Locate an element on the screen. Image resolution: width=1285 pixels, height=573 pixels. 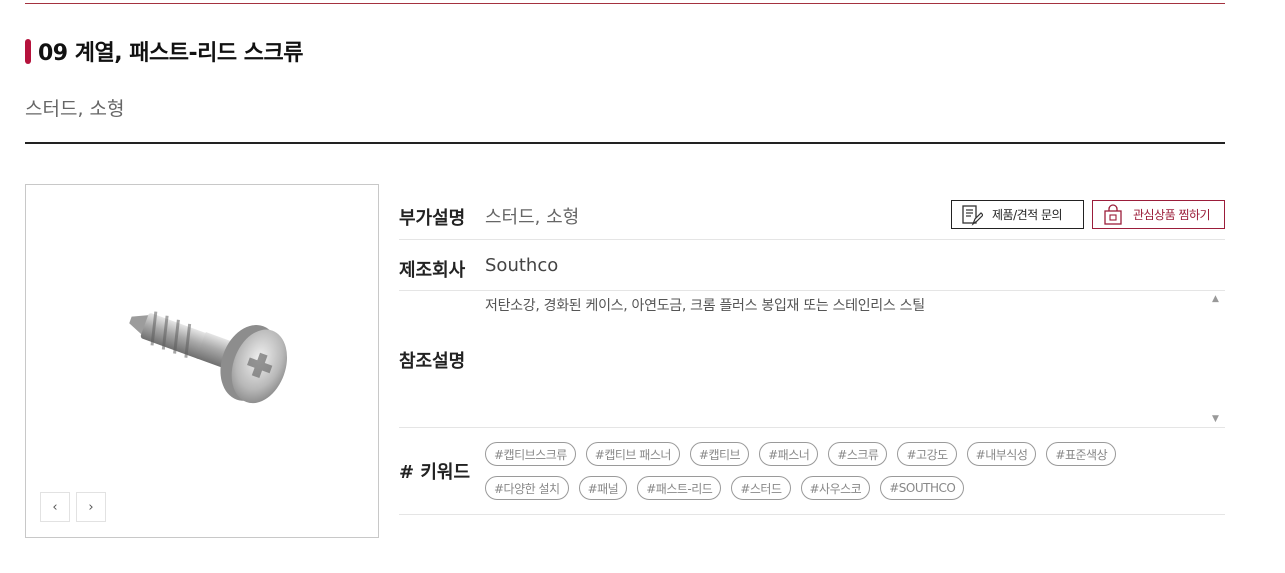
reference-scrollbar: ▲ ▼ is located at coordinates (1217, 359).